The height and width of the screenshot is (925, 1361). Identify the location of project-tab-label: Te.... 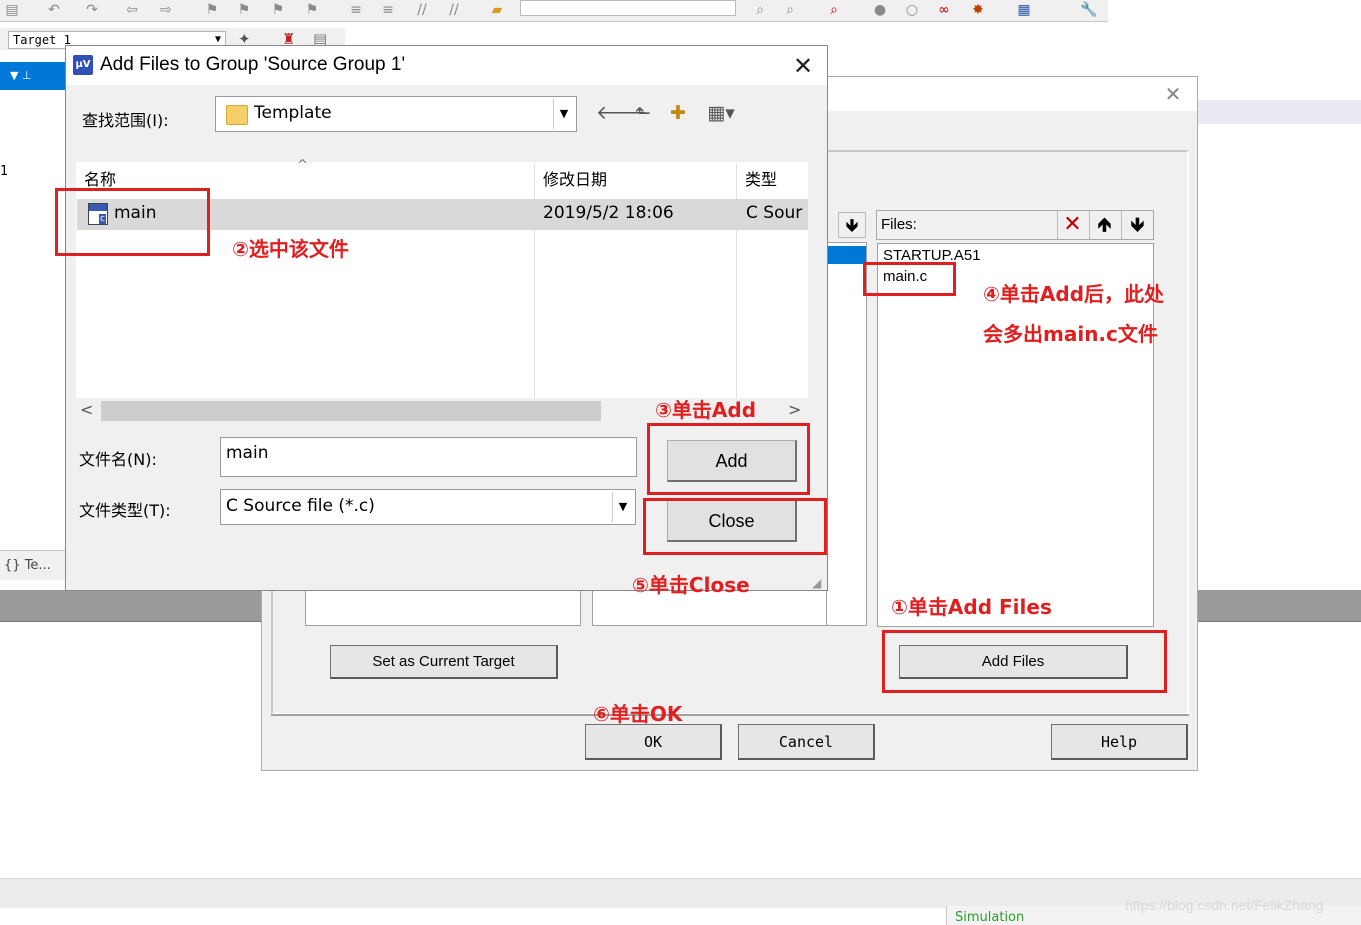
(37, 565).